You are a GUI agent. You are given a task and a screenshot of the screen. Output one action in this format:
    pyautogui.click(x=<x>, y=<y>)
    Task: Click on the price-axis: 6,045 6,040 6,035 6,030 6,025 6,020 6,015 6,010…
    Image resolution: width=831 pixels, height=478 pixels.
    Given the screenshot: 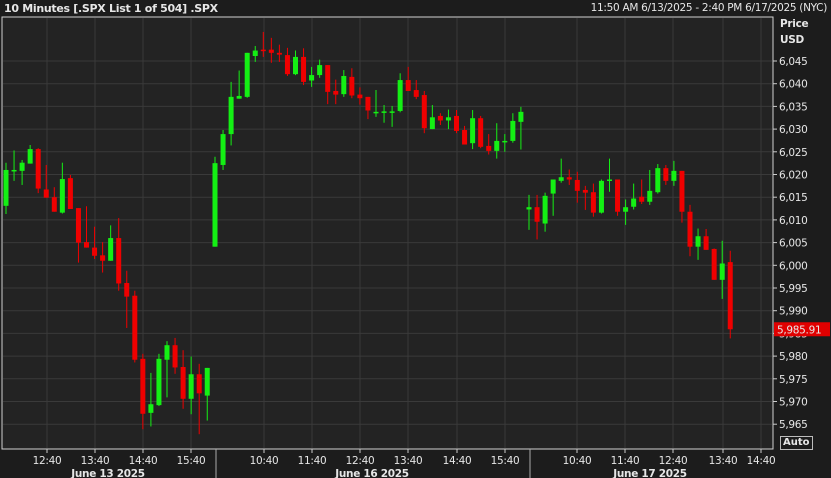 What is the action you would take?
    pyautogui.click(x=790, y=243)
    